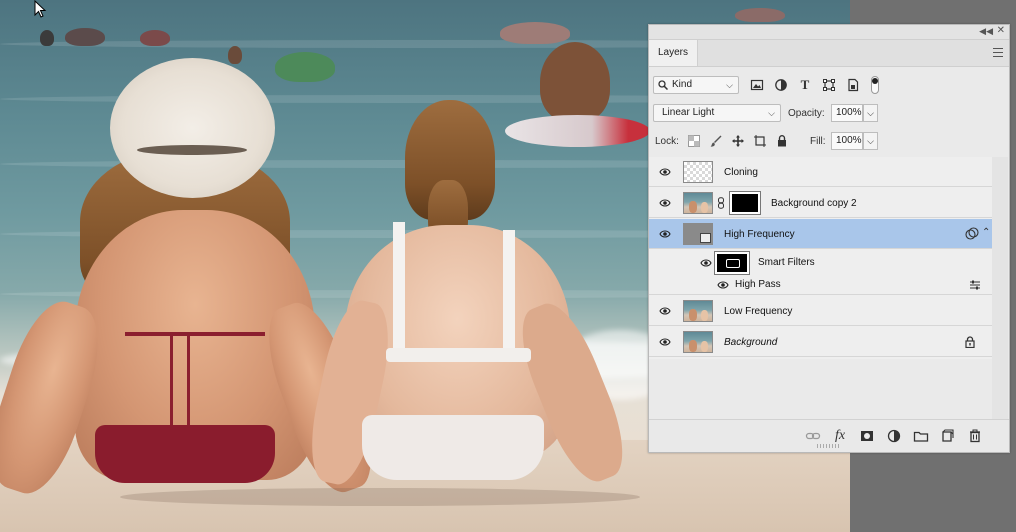  I want to click on fill-value: 100%, so click(849, 140).